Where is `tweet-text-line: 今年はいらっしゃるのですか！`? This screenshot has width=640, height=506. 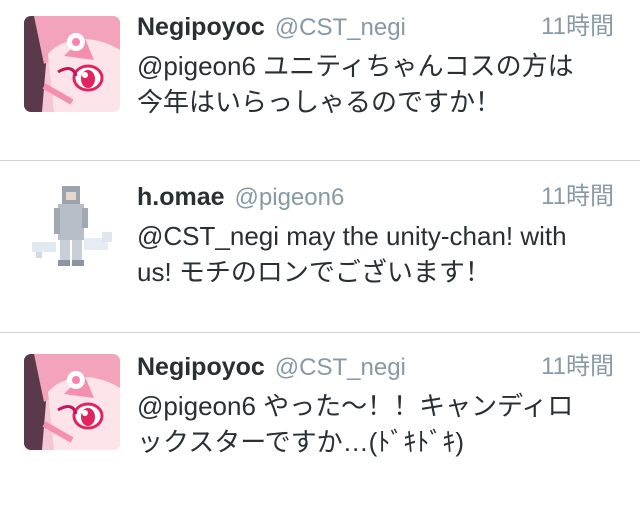
tweet-text-line: 今年はいらっしゃるのですか！ is located at coordinates (319, 102).